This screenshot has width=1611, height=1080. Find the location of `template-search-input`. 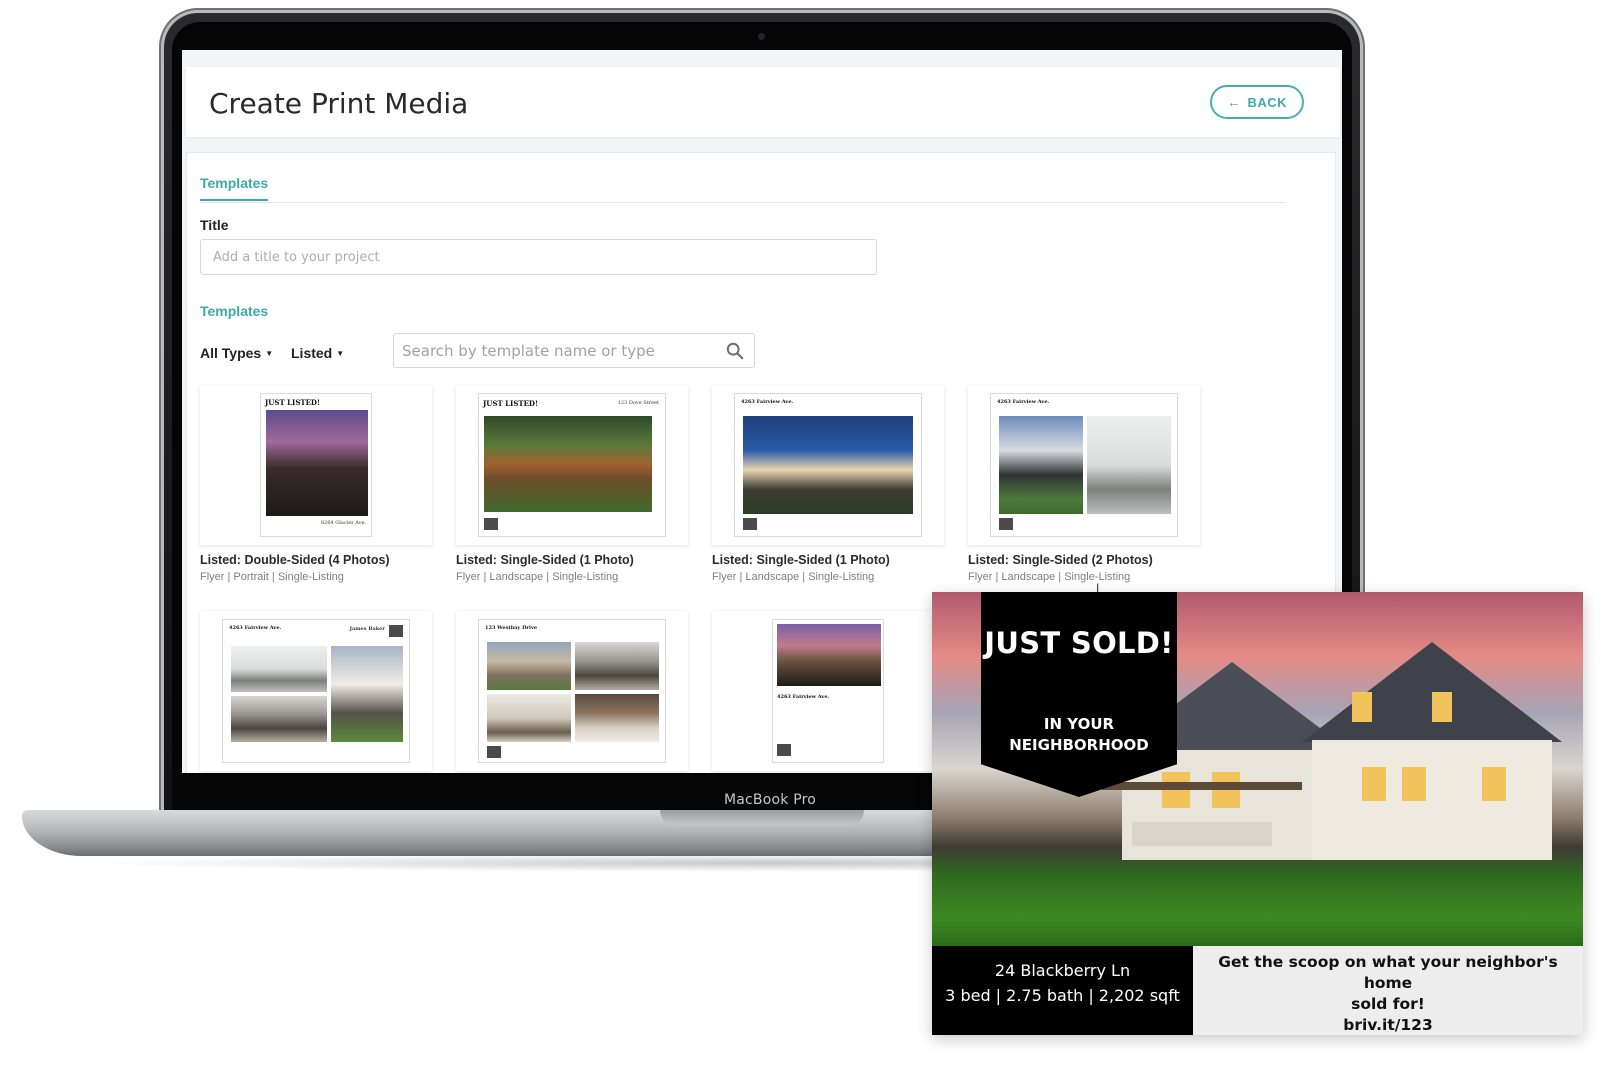

template-search-input is located at coordinates (554, 350).